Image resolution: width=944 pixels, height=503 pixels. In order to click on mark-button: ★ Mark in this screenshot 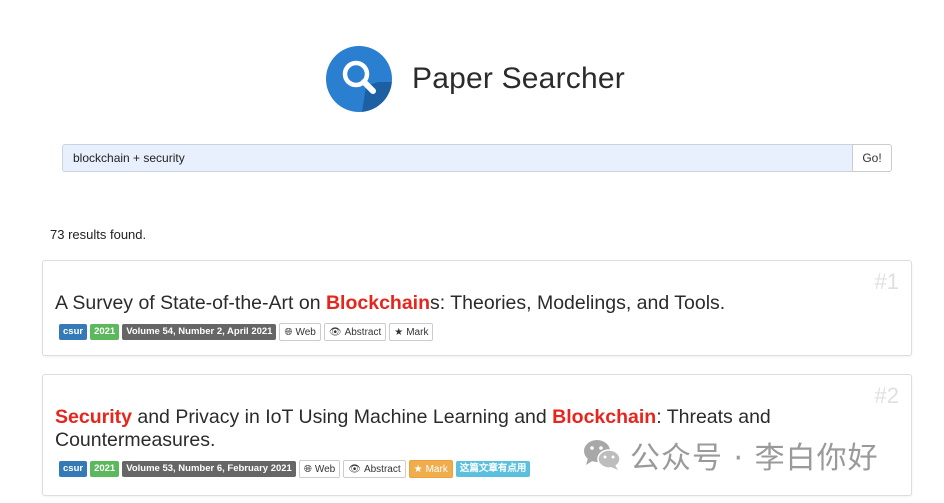, I will do `click(411, 332)`.